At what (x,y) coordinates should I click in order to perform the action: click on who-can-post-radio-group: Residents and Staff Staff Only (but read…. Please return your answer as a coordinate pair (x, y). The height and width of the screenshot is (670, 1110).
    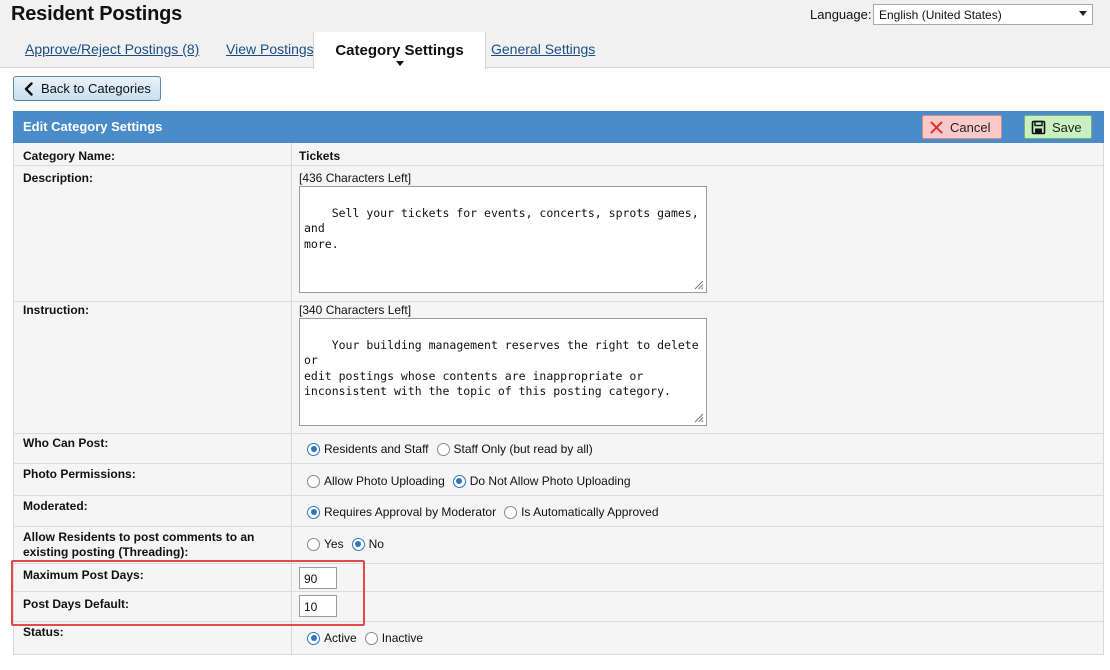
    Looking at the image, I should click on (454, 449).